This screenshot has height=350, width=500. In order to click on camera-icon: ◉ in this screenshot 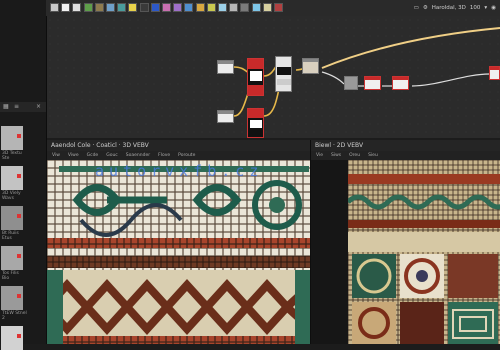, I will do `click(493, 8)`.